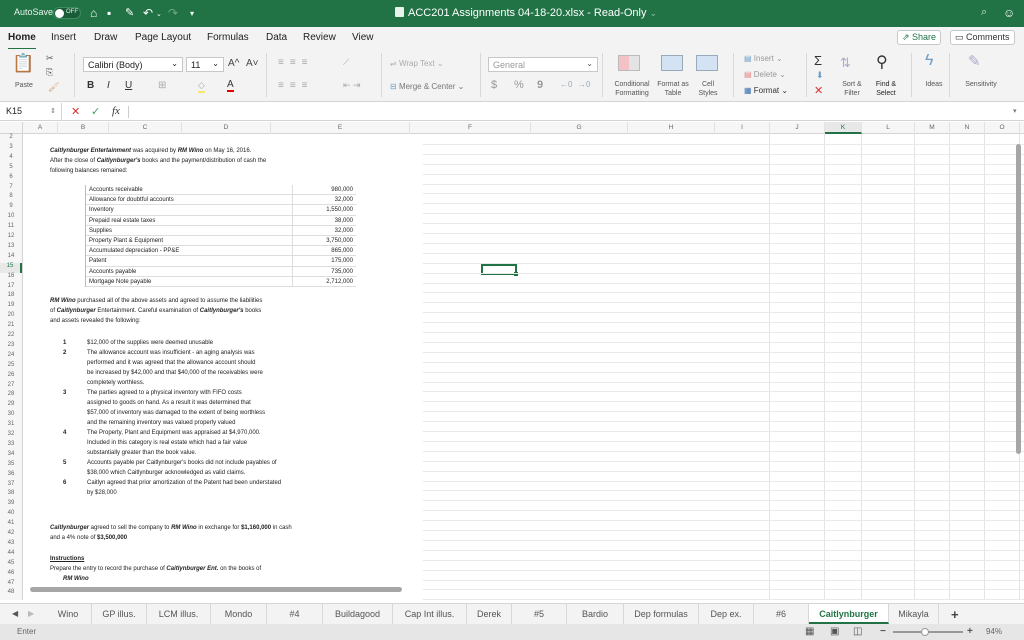 The image size is (1024, 640). I want to click on sensitivity-button: Sensitivity, so click(981, 84).